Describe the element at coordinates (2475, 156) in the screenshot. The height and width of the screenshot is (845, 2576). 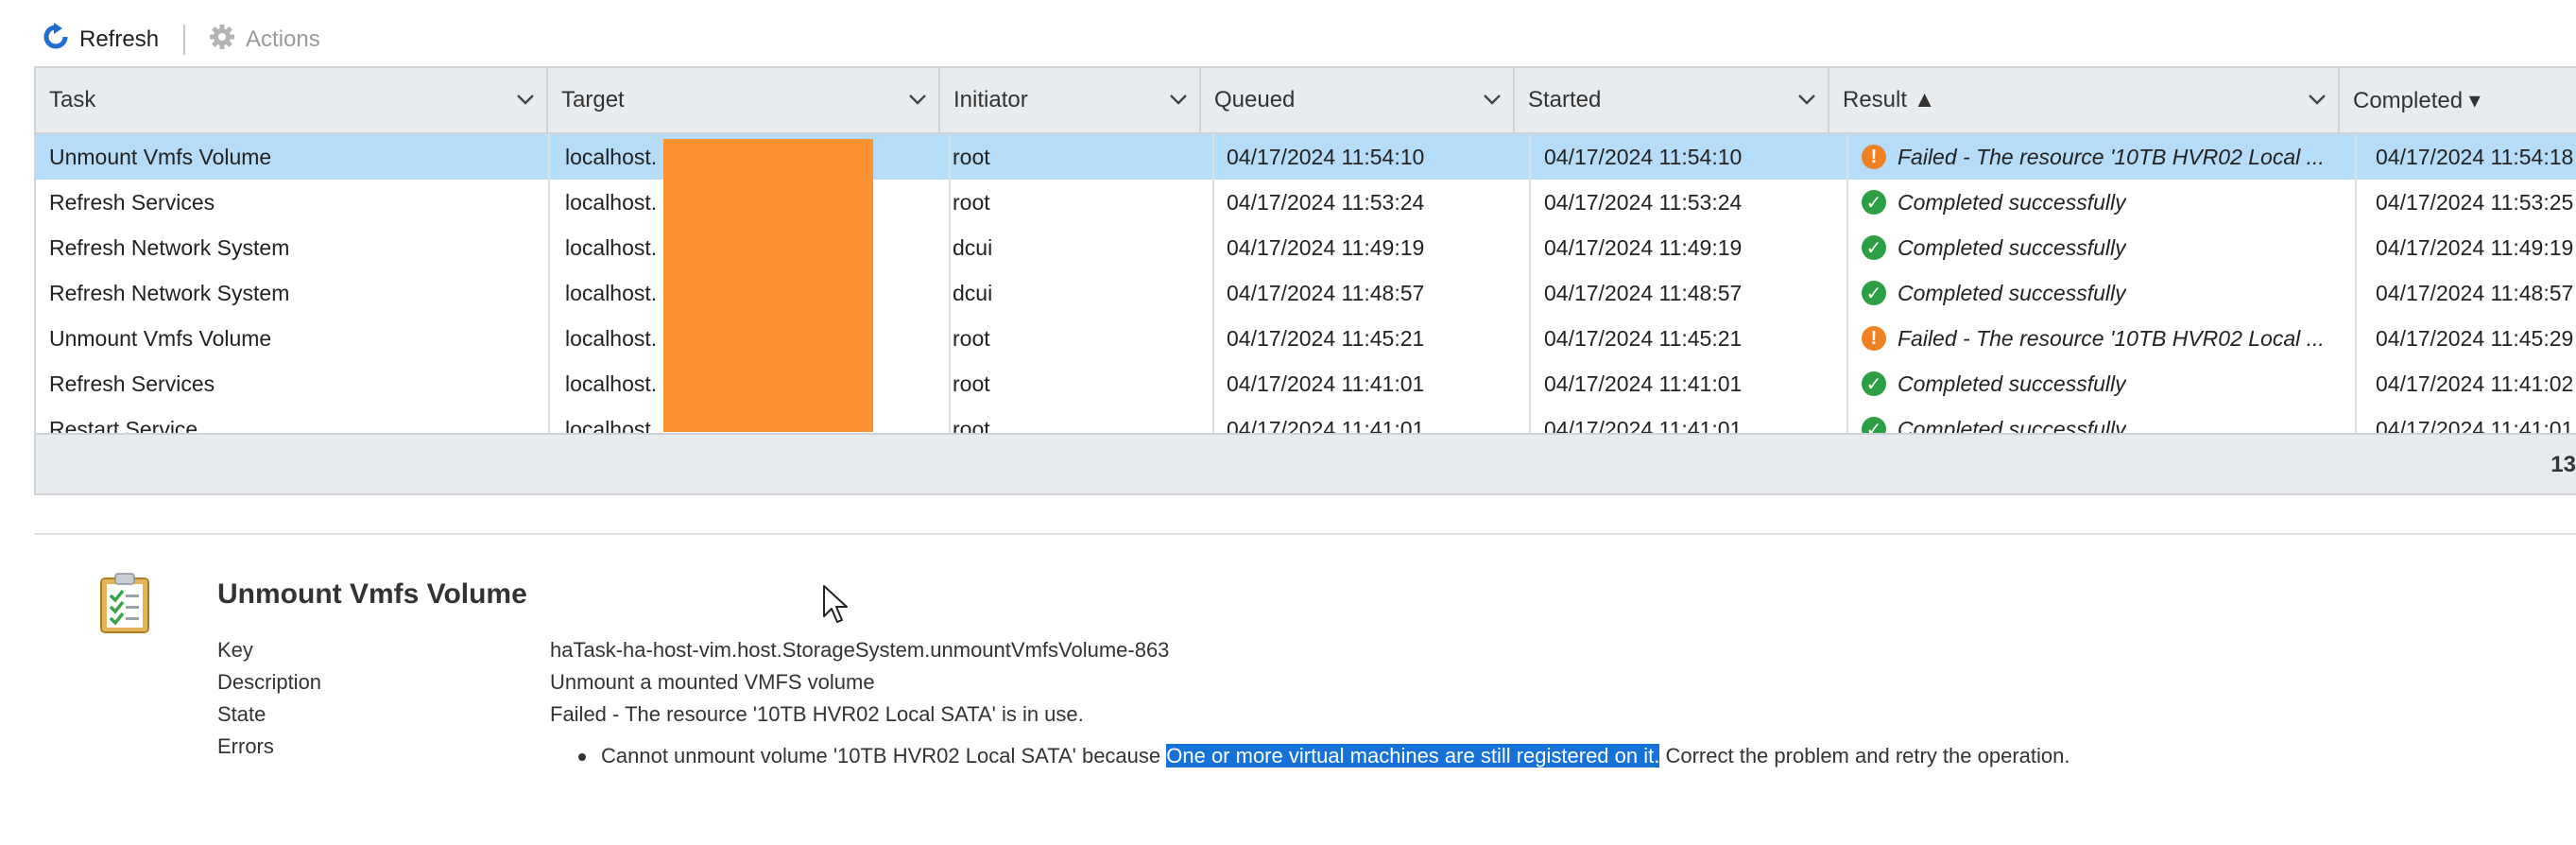
I see `cell-completed: 04/17/2024 11:54:18` at that location.